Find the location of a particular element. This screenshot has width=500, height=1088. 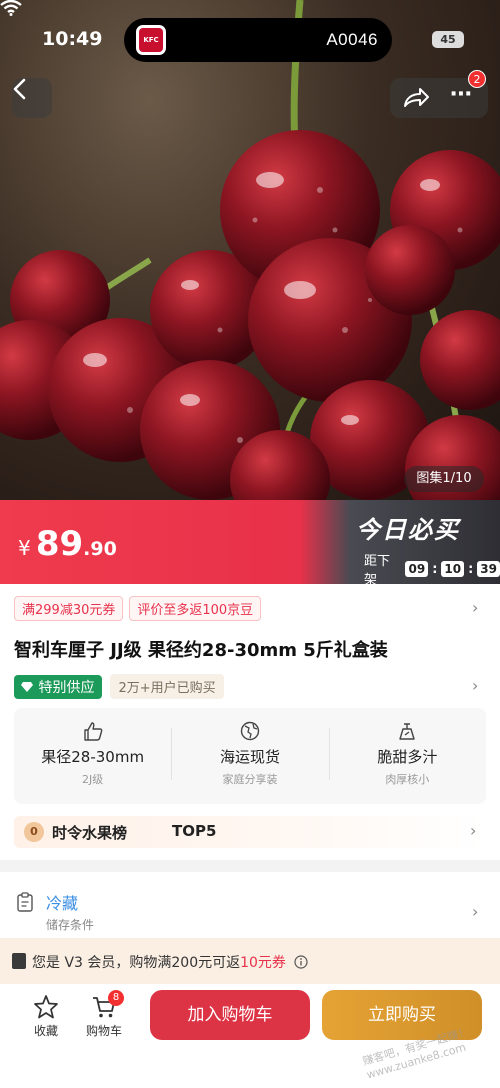

coupon-tag: 满299减30元券 is located at coordinates (69, 608).